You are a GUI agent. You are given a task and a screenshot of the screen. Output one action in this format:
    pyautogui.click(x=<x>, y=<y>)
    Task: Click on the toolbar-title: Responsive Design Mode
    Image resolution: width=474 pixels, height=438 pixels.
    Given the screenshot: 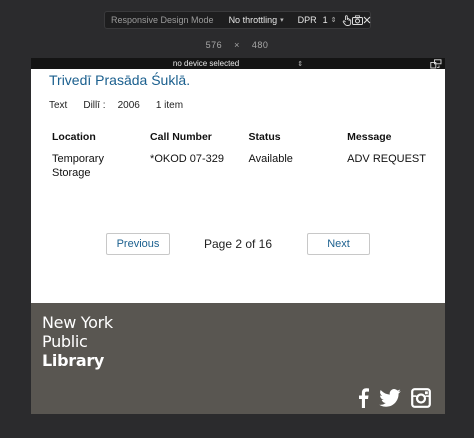 What is the action you would take?
    pyautogui.click(x=162, y=20)
    